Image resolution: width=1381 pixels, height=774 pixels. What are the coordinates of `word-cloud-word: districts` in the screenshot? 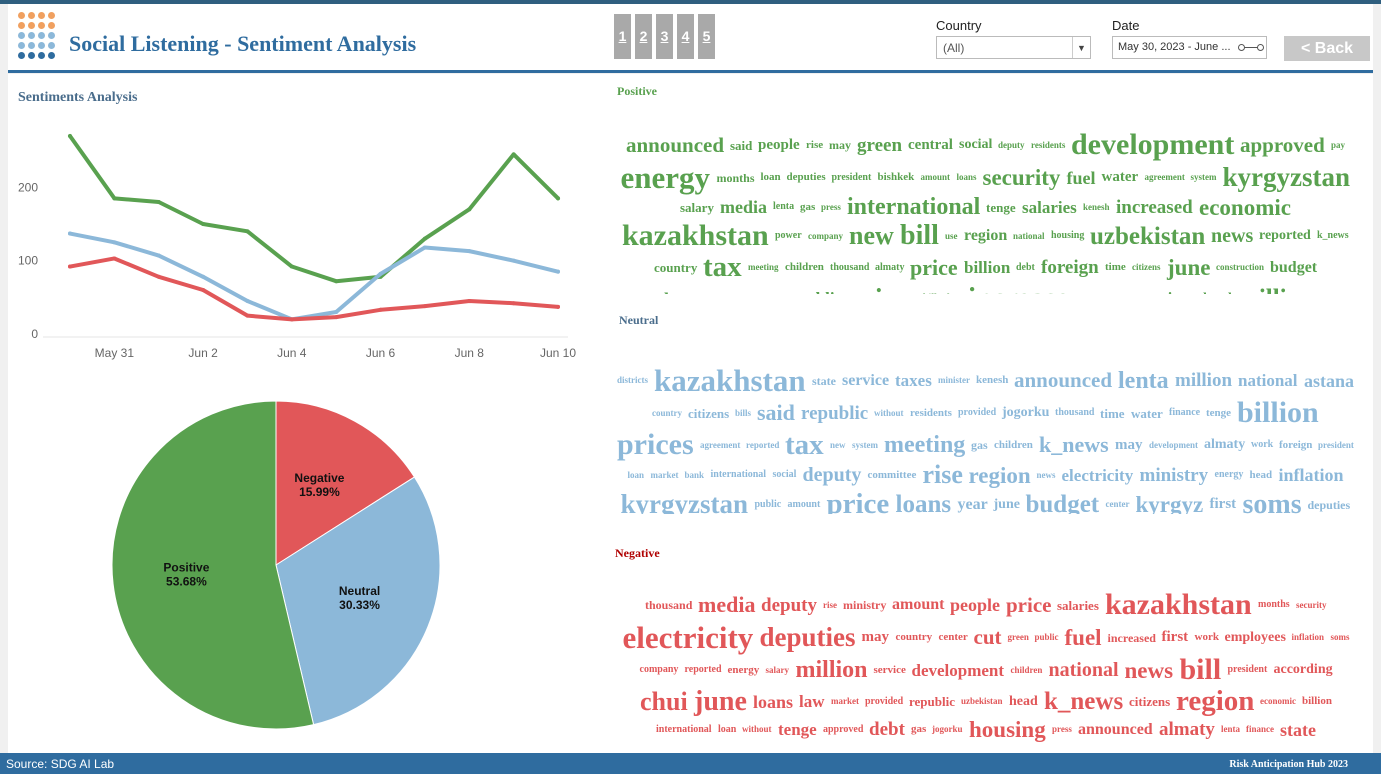 It's located at (632, 380).